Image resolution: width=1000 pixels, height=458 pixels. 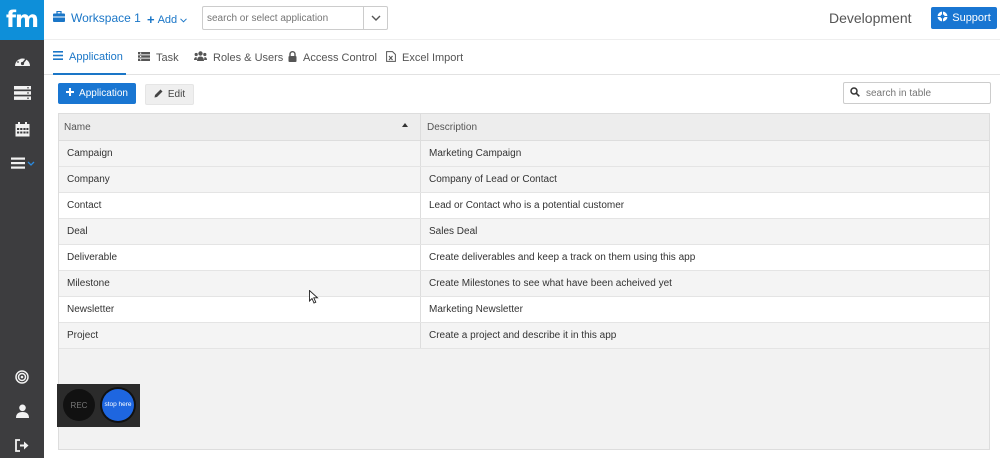 I want to click on cell-name: Milestone, so click(x=240, y=283).